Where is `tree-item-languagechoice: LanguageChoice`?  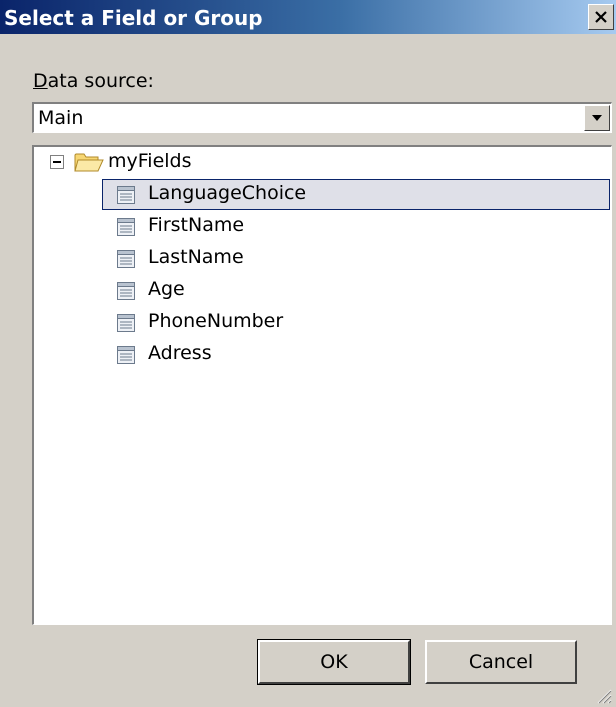
tree-item-languagechoice: LanguageChoice is located at coordinates (356, 194).